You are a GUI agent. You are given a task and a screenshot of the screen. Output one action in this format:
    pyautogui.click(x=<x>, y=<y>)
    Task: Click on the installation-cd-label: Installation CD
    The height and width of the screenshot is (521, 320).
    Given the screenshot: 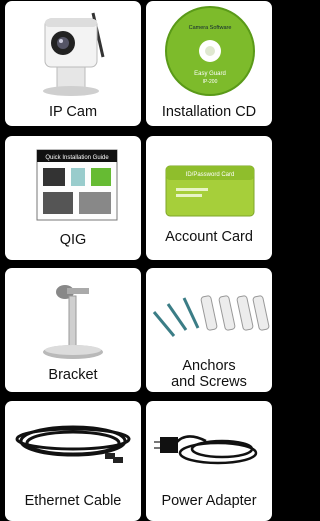 What is the action you would take?
    pyautogui.click(x=209, y=112)
    